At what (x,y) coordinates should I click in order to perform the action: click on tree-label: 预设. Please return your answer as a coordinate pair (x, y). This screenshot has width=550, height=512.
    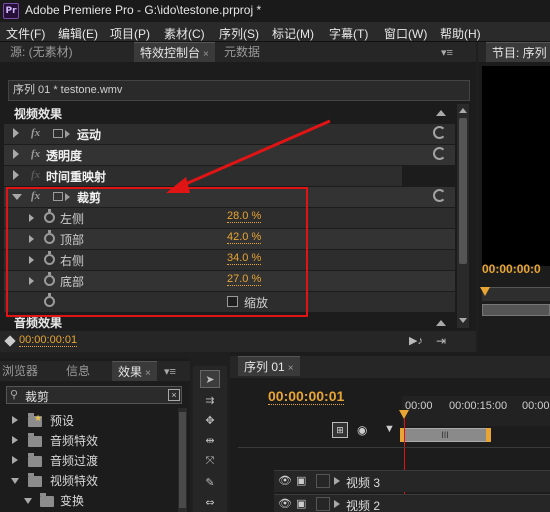
    Looking at the image, I should click on (62, 421).